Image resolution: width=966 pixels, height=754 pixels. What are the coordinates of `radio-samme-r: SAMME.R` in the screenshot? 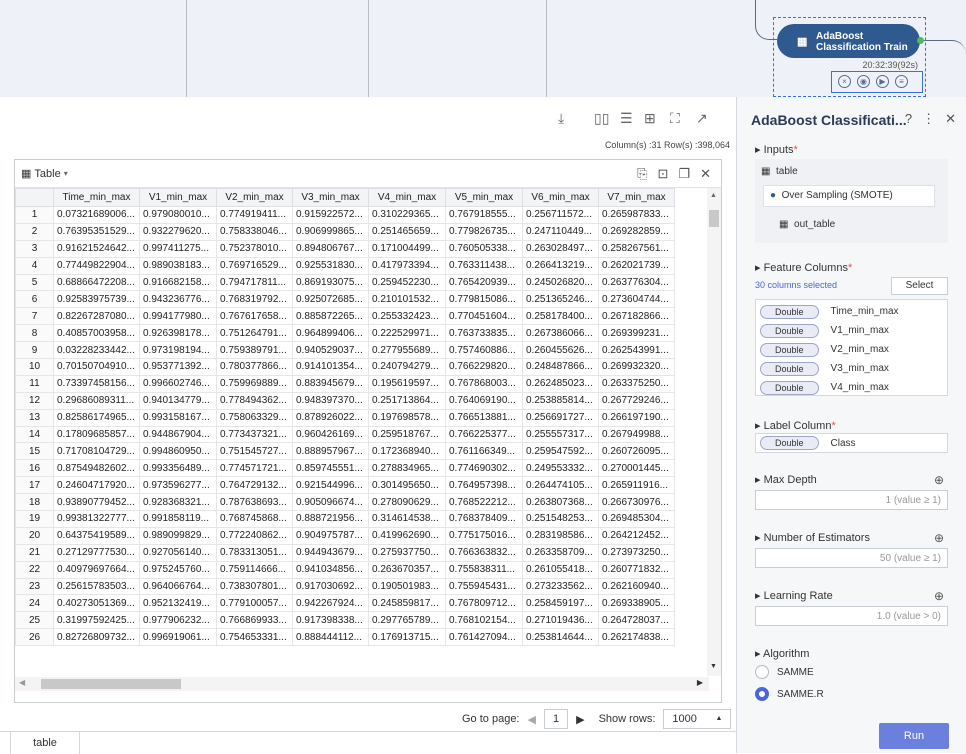 It's located at (789, 694).